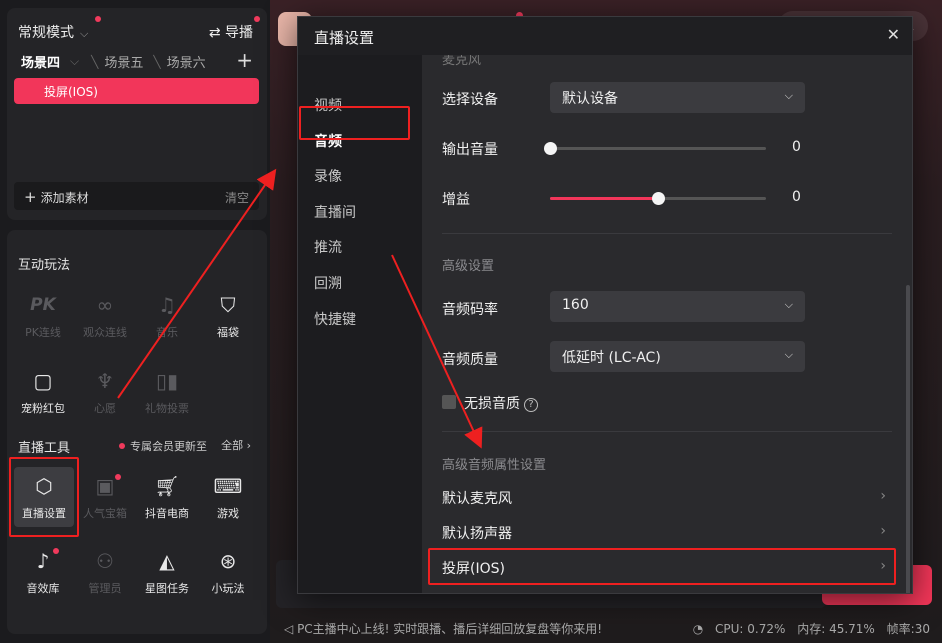 The image size is (942, 643). What do you see at coordinates (105, 571) in the screenshot?
I see `admin-button: ⚇ 管理员` at bounding box center [105, 571].